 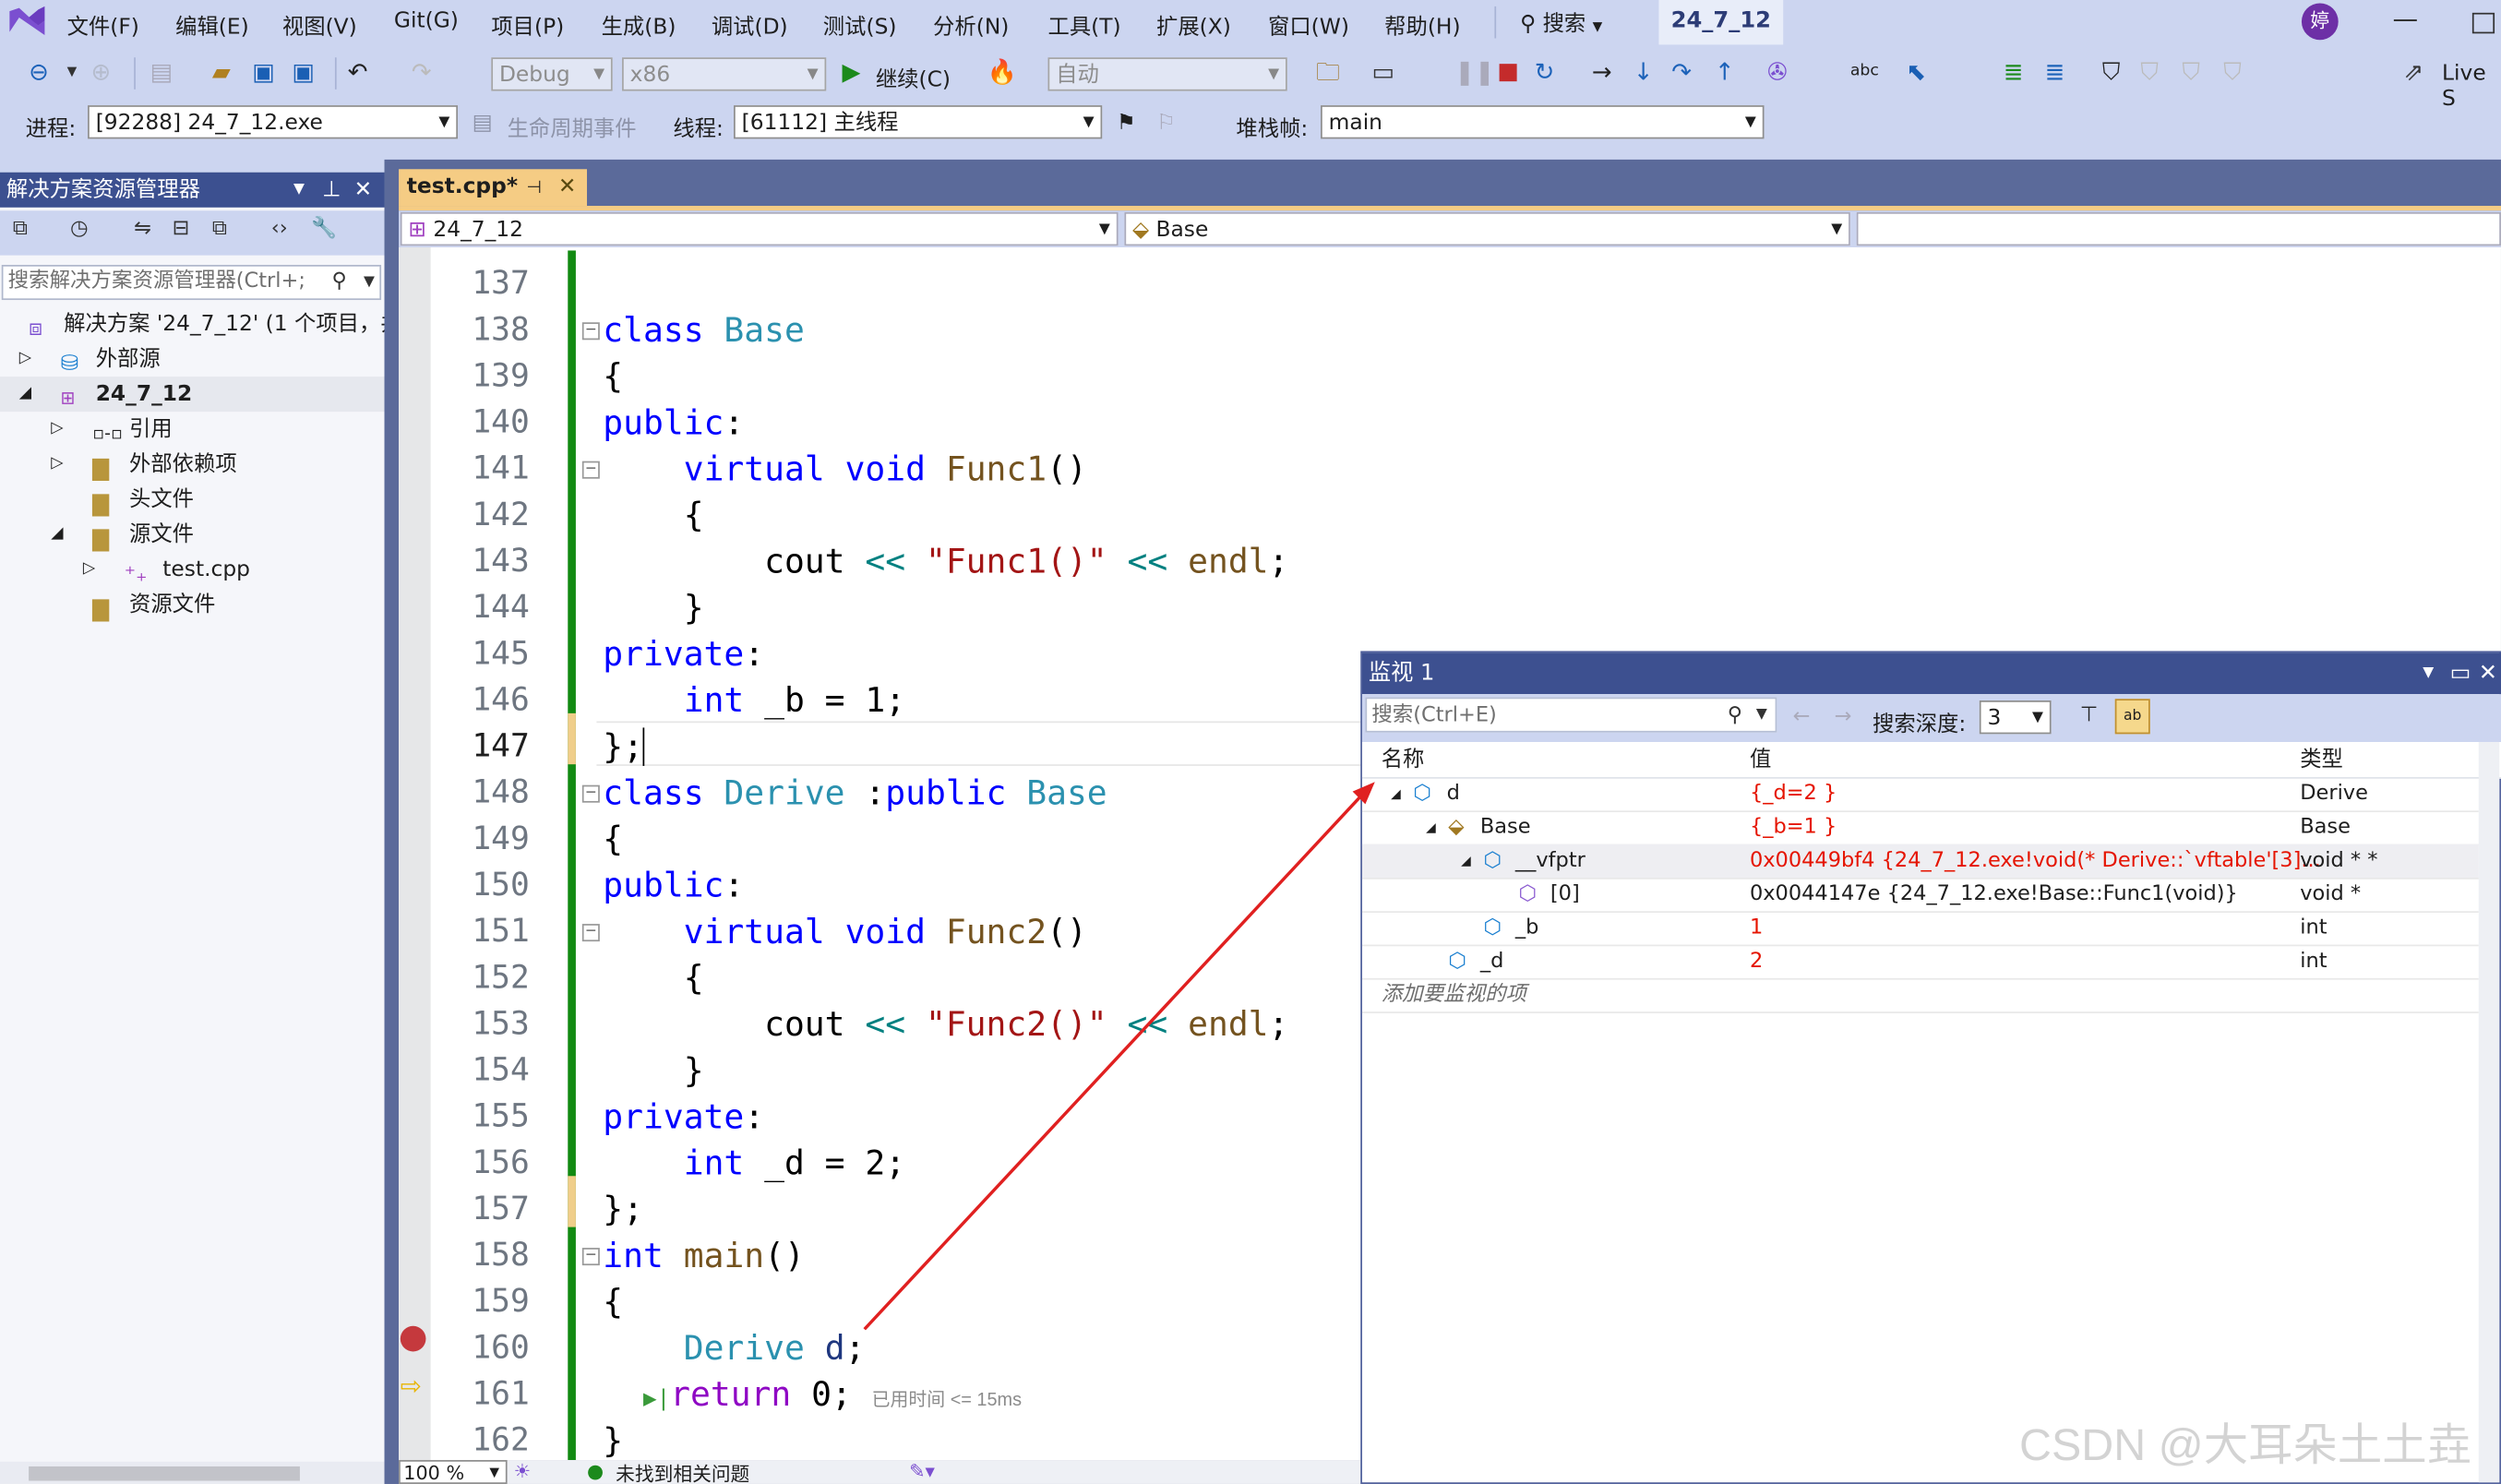 I want to click on horizontal-scrollbar, so click(x=192, y=1472).